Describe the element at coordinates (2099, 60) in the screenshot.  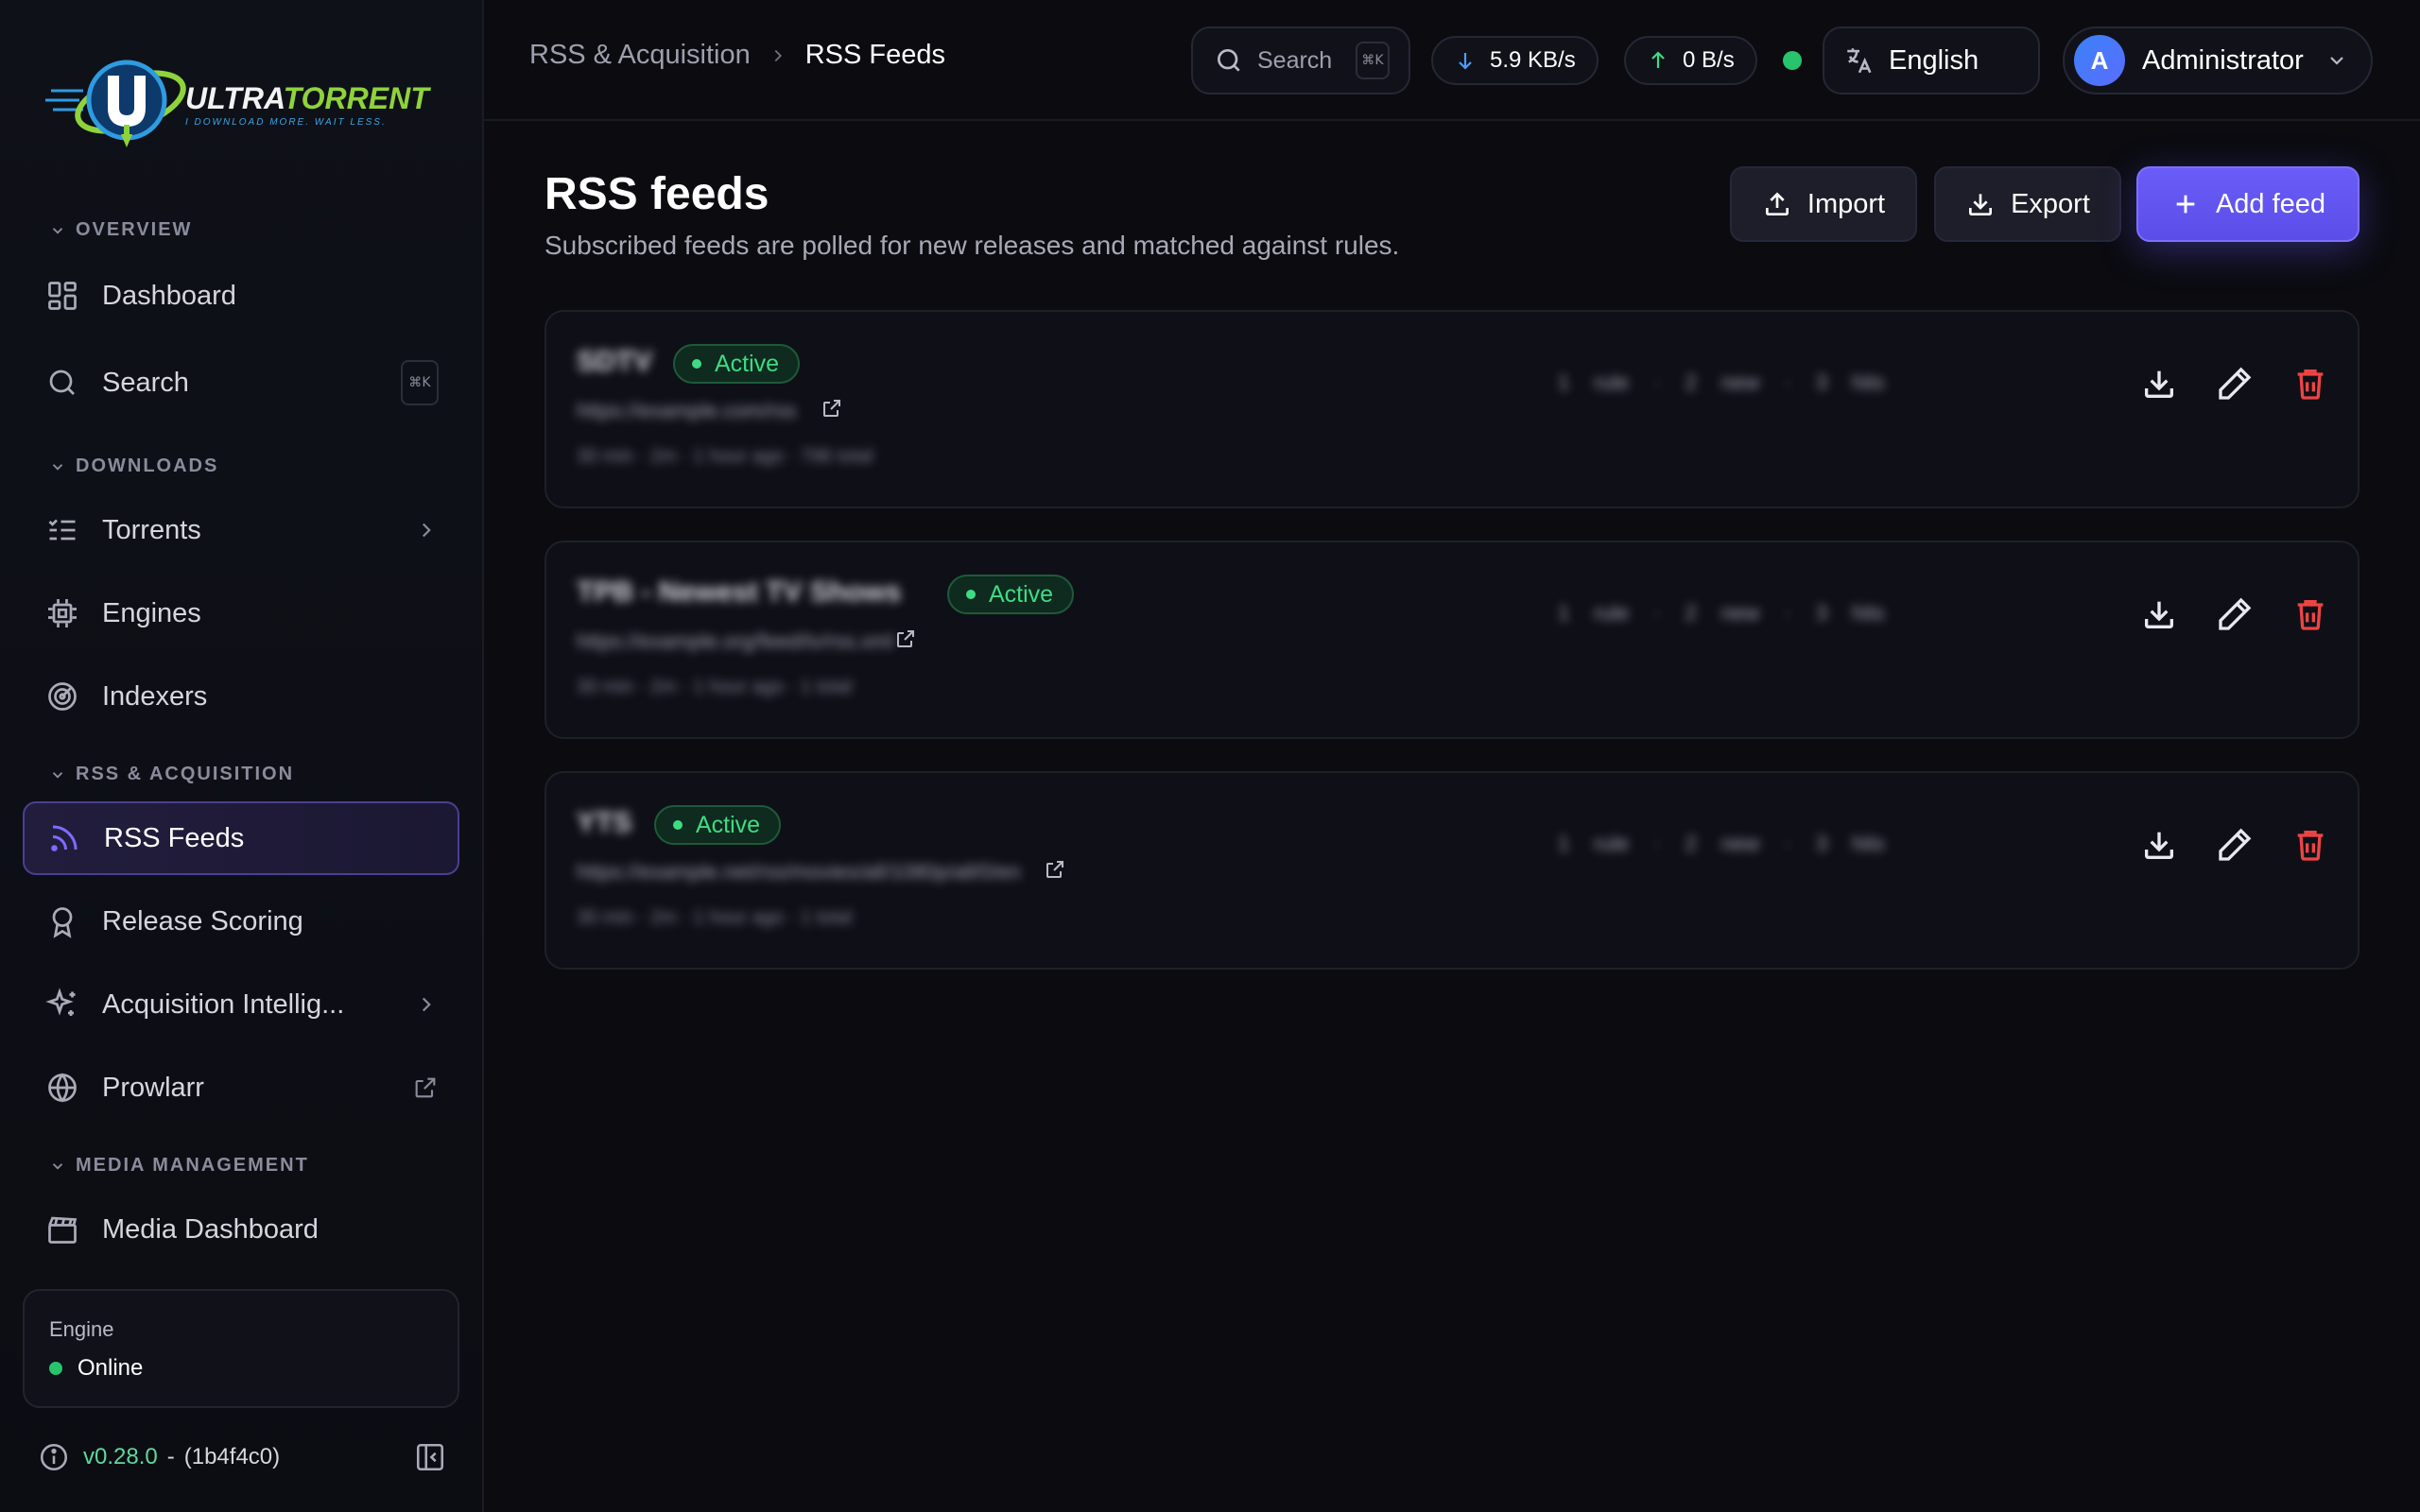
I see `avatar: A` at that location.